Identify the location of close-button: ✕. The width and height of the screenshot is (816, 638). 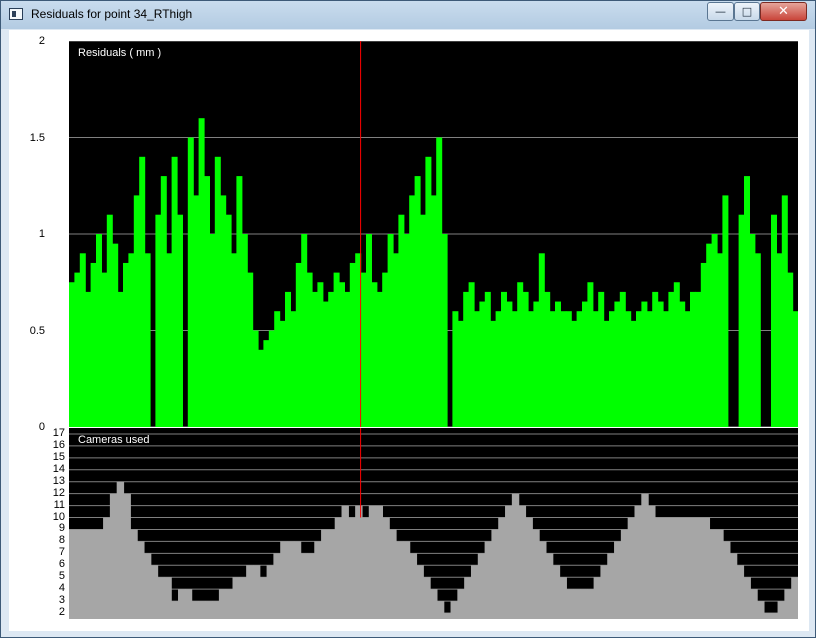
(783, 11).